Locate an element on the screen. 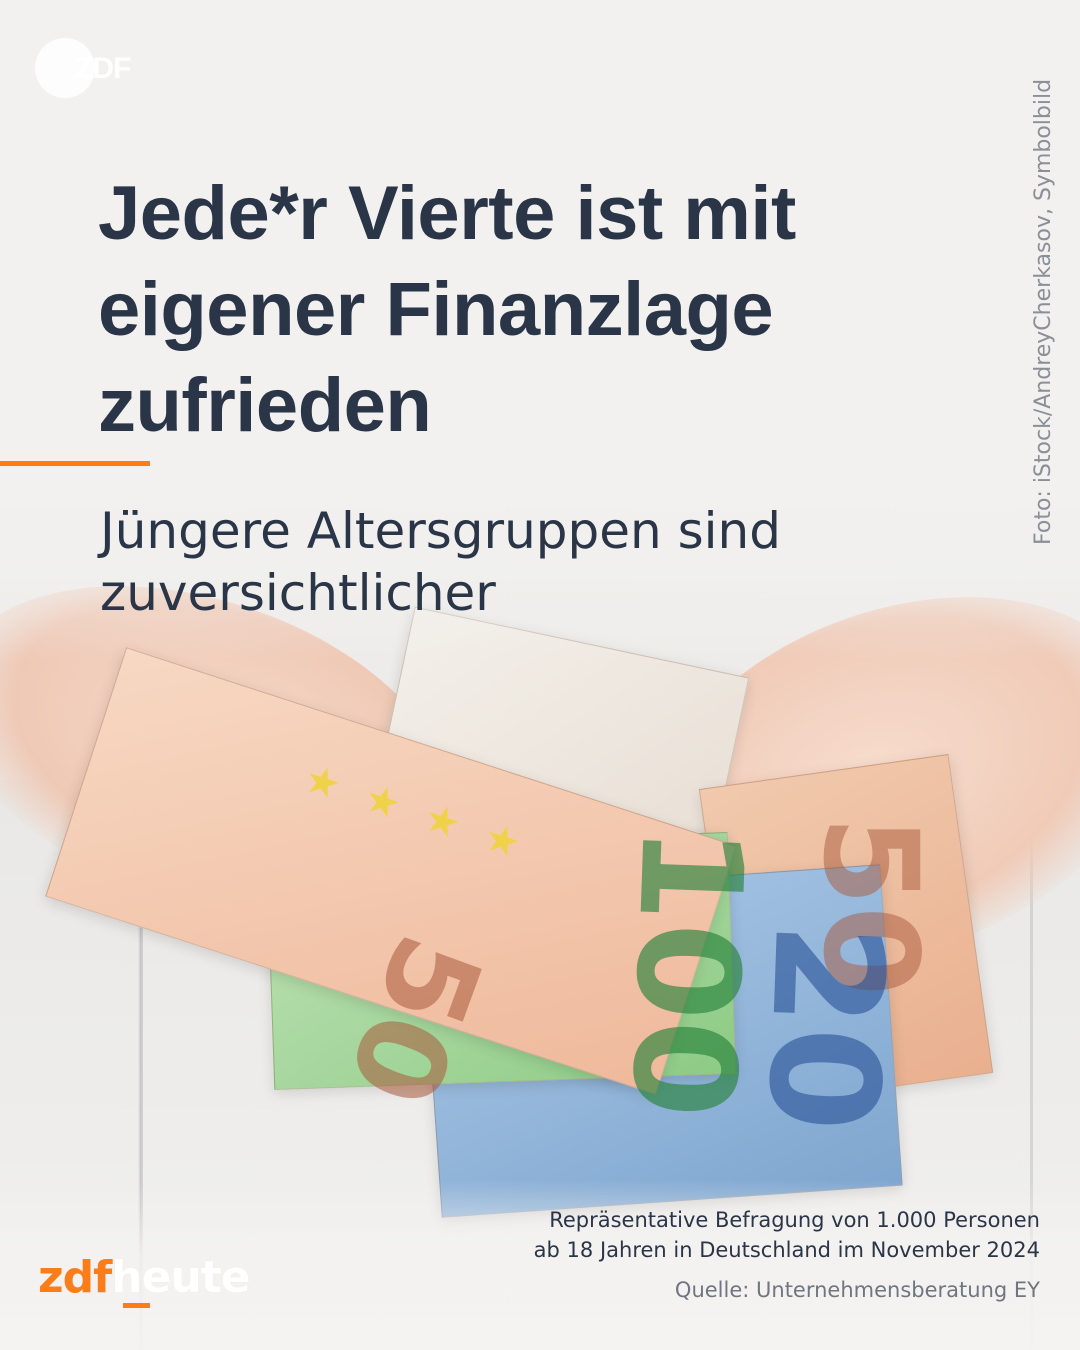 This screenshot has height=1350, width=1080. brand-zdf: zdf is located at coordinates (75, 1277).